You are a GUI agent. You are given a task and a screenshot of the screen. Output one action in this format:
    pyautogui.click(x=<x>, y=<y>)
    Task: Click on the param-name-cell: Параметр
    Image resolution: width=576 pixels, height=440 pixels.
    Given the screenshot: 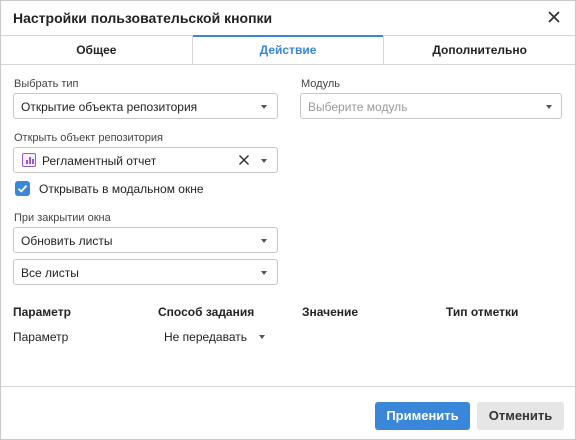 What is the action you would take?
    pyautogui.click(x=41, y=337)
    